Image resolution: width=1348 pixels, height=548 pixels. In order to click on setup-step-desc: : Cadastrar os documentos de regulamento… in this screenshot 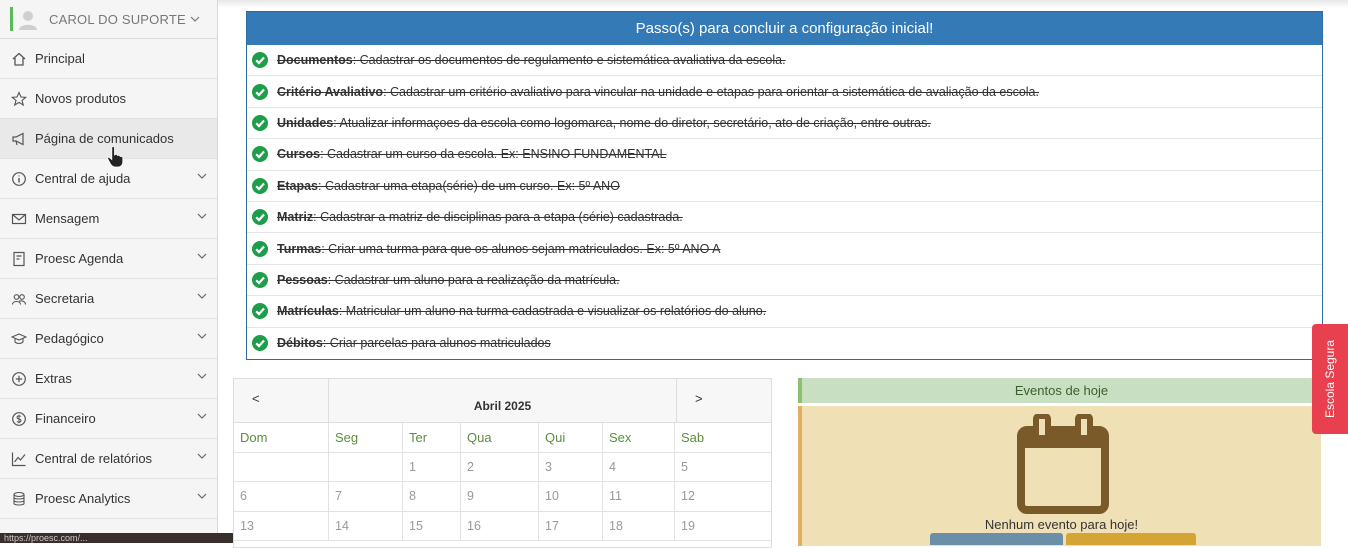, I will do `click(569, 60)`.